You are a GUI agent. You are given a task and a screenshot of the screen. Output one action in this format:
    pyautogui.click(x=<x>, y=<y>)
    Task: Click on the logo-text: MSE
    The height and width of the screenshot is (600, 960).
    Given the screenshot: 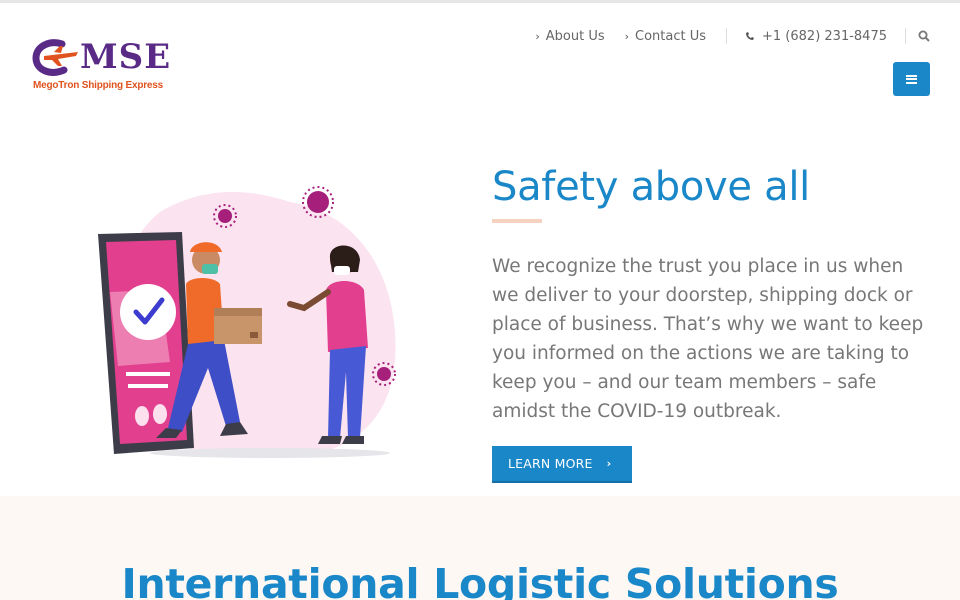 What is the action you would take?
    pyautogui.click(x=126, y=57)
    